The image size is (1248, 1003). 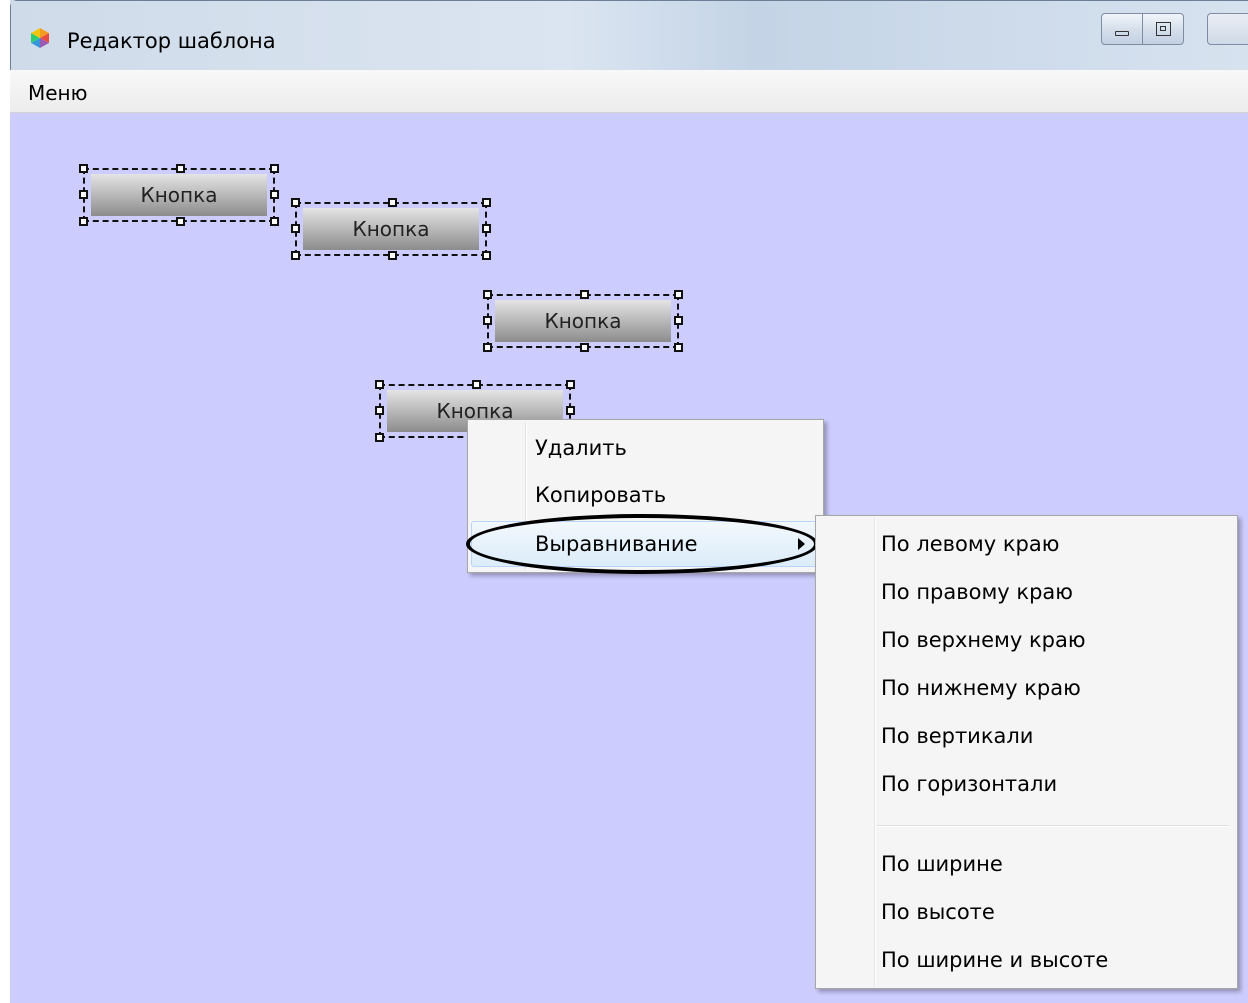 I want to click on menu-item-same-size: По ширине и высоте, so click(x=1026, y=961).